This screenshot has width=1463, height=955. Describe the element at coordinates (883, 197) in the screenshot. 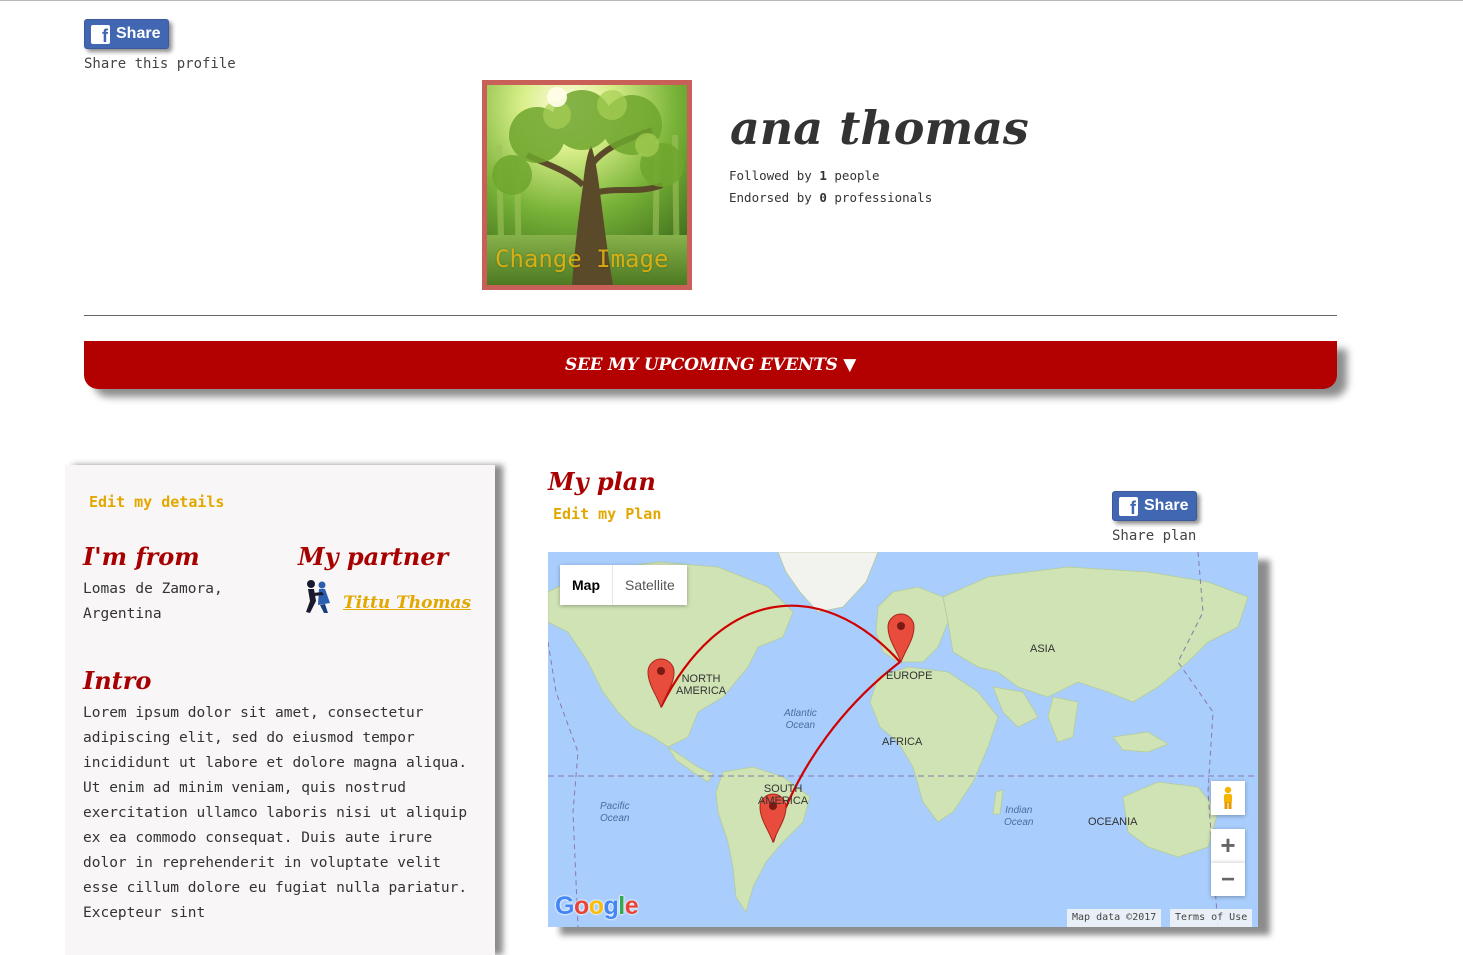

I see `endorsed-suffix: professionals` at that location.